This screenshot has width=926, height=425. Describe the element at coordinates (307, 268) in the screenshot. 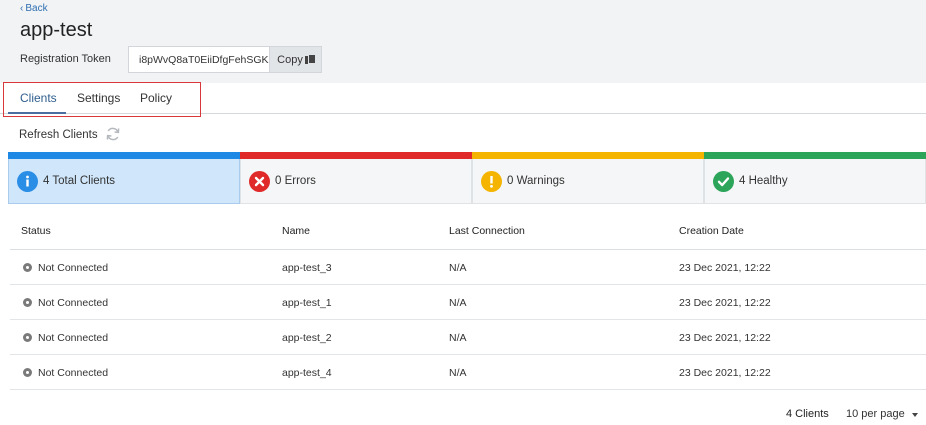

I see `name-cell: app-test_3` at that location.